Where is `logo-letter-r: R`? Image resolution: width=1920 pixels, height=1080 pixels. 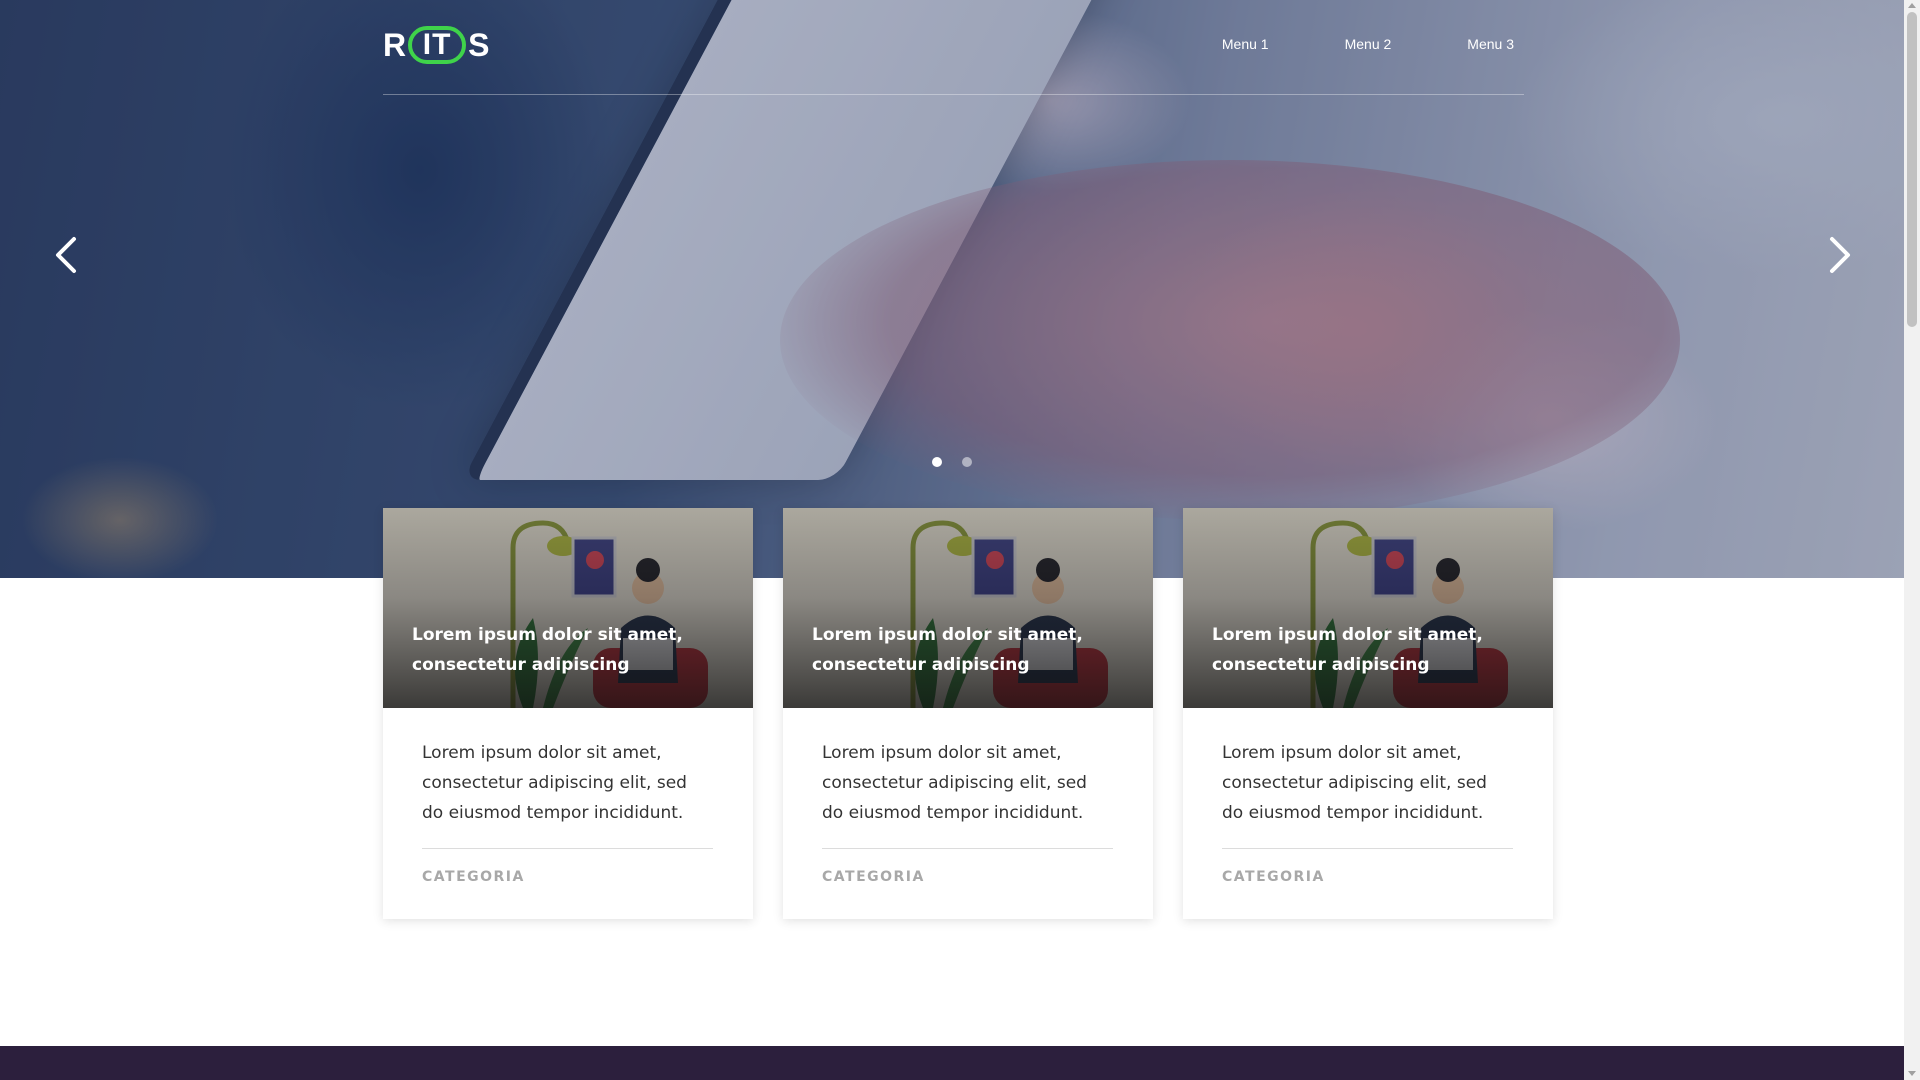
logo-letter-r: R is located at coordinates (395, 44).